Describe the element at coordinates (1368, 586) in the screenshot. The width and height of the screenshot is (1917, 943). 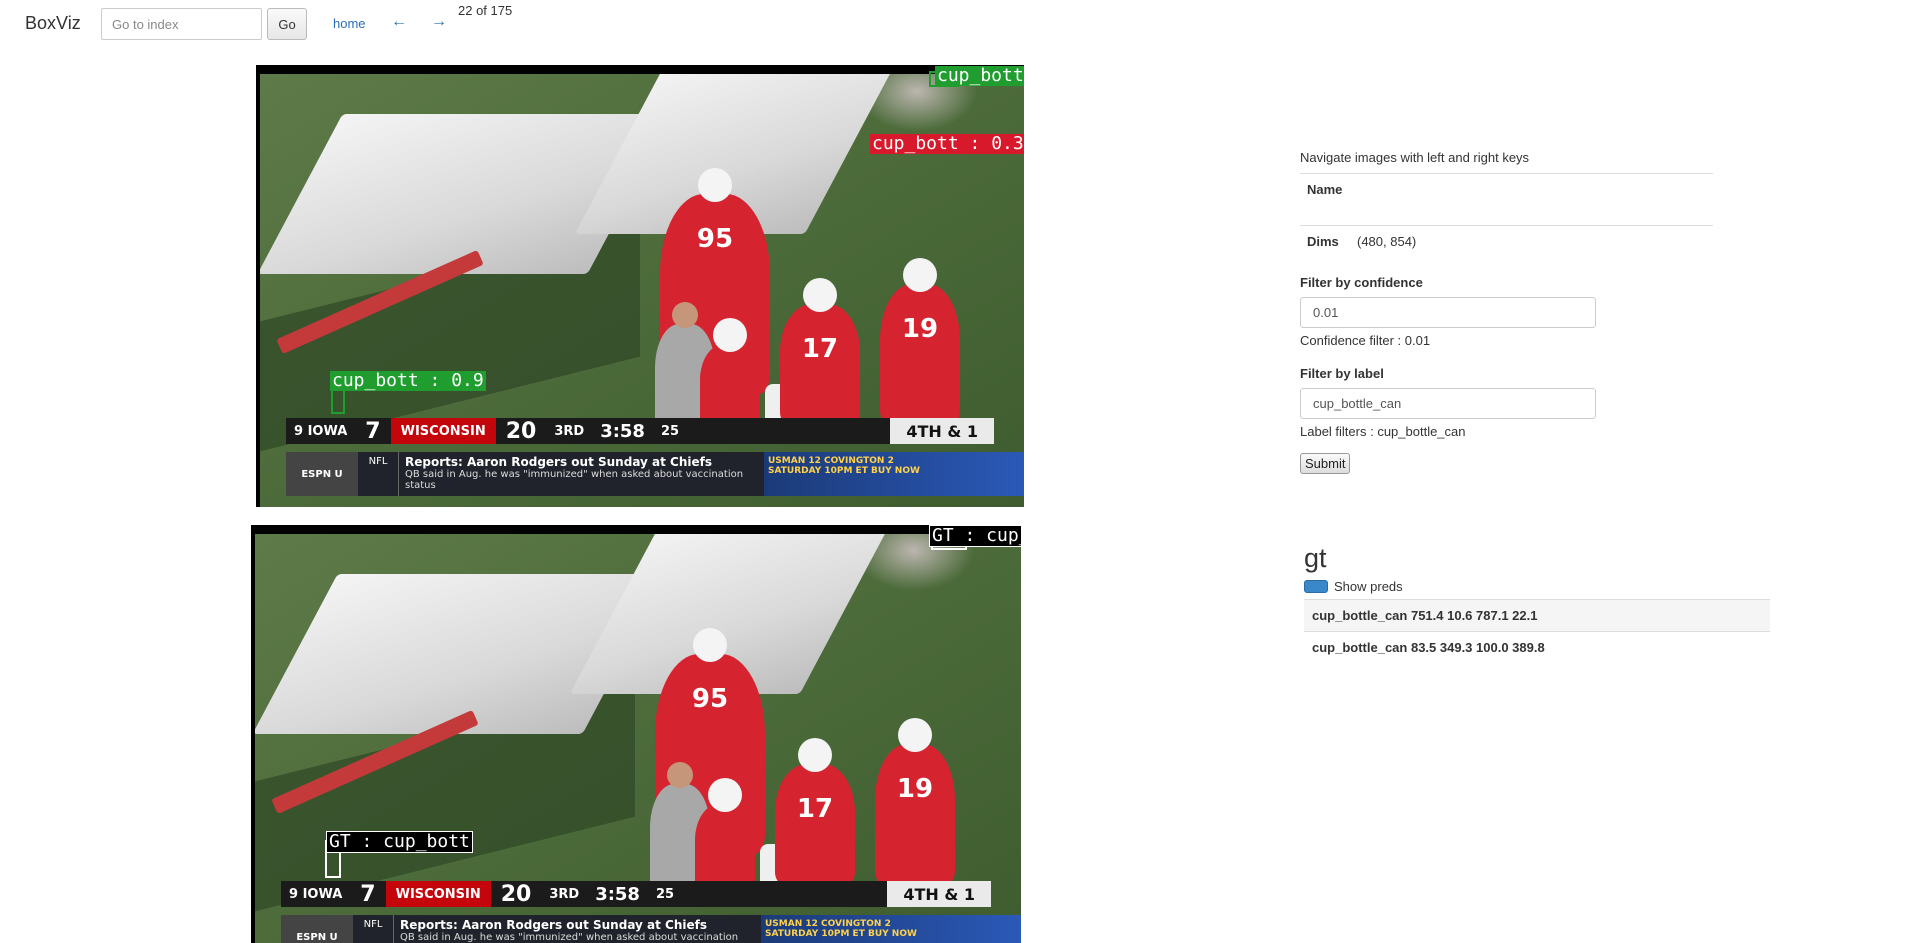
I see `show-preds-label: Show preds` at that location.